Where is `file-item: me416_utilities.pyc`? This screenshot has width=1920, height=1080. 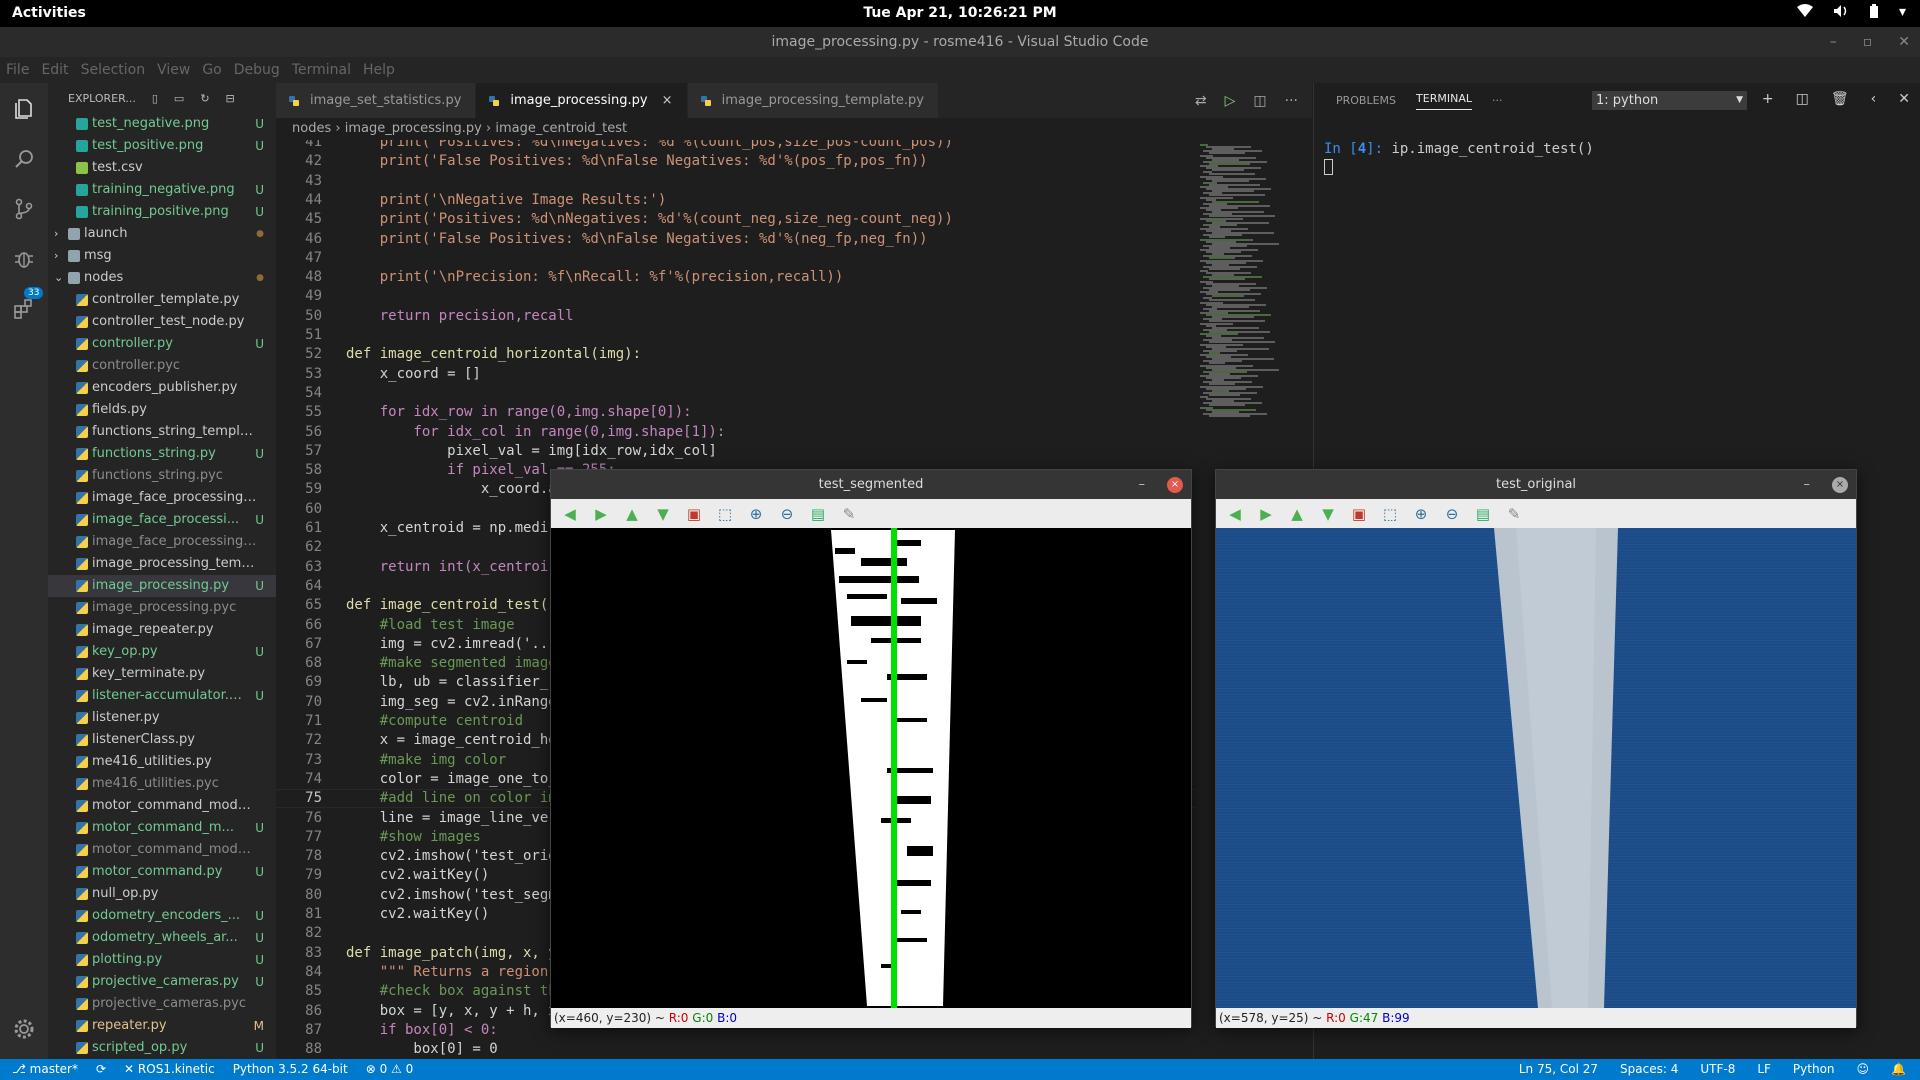
file-item: me416_utilities.pyc is located at coordinates (162, 784).